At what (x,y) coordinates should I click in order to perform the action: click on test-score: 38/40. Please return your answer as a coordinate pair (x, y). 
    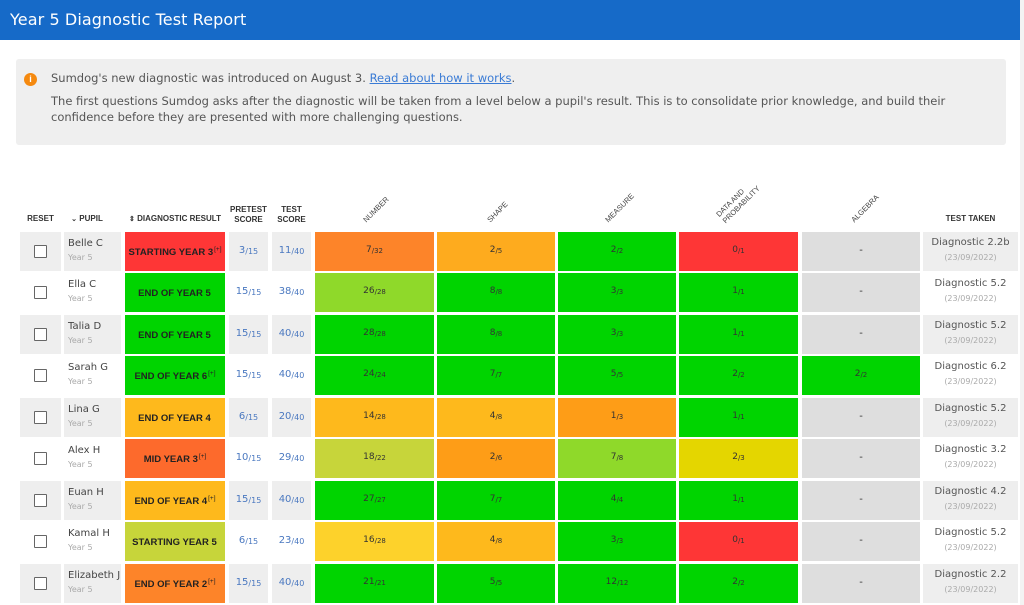
    Looking at the image, I should click on (291, 291).